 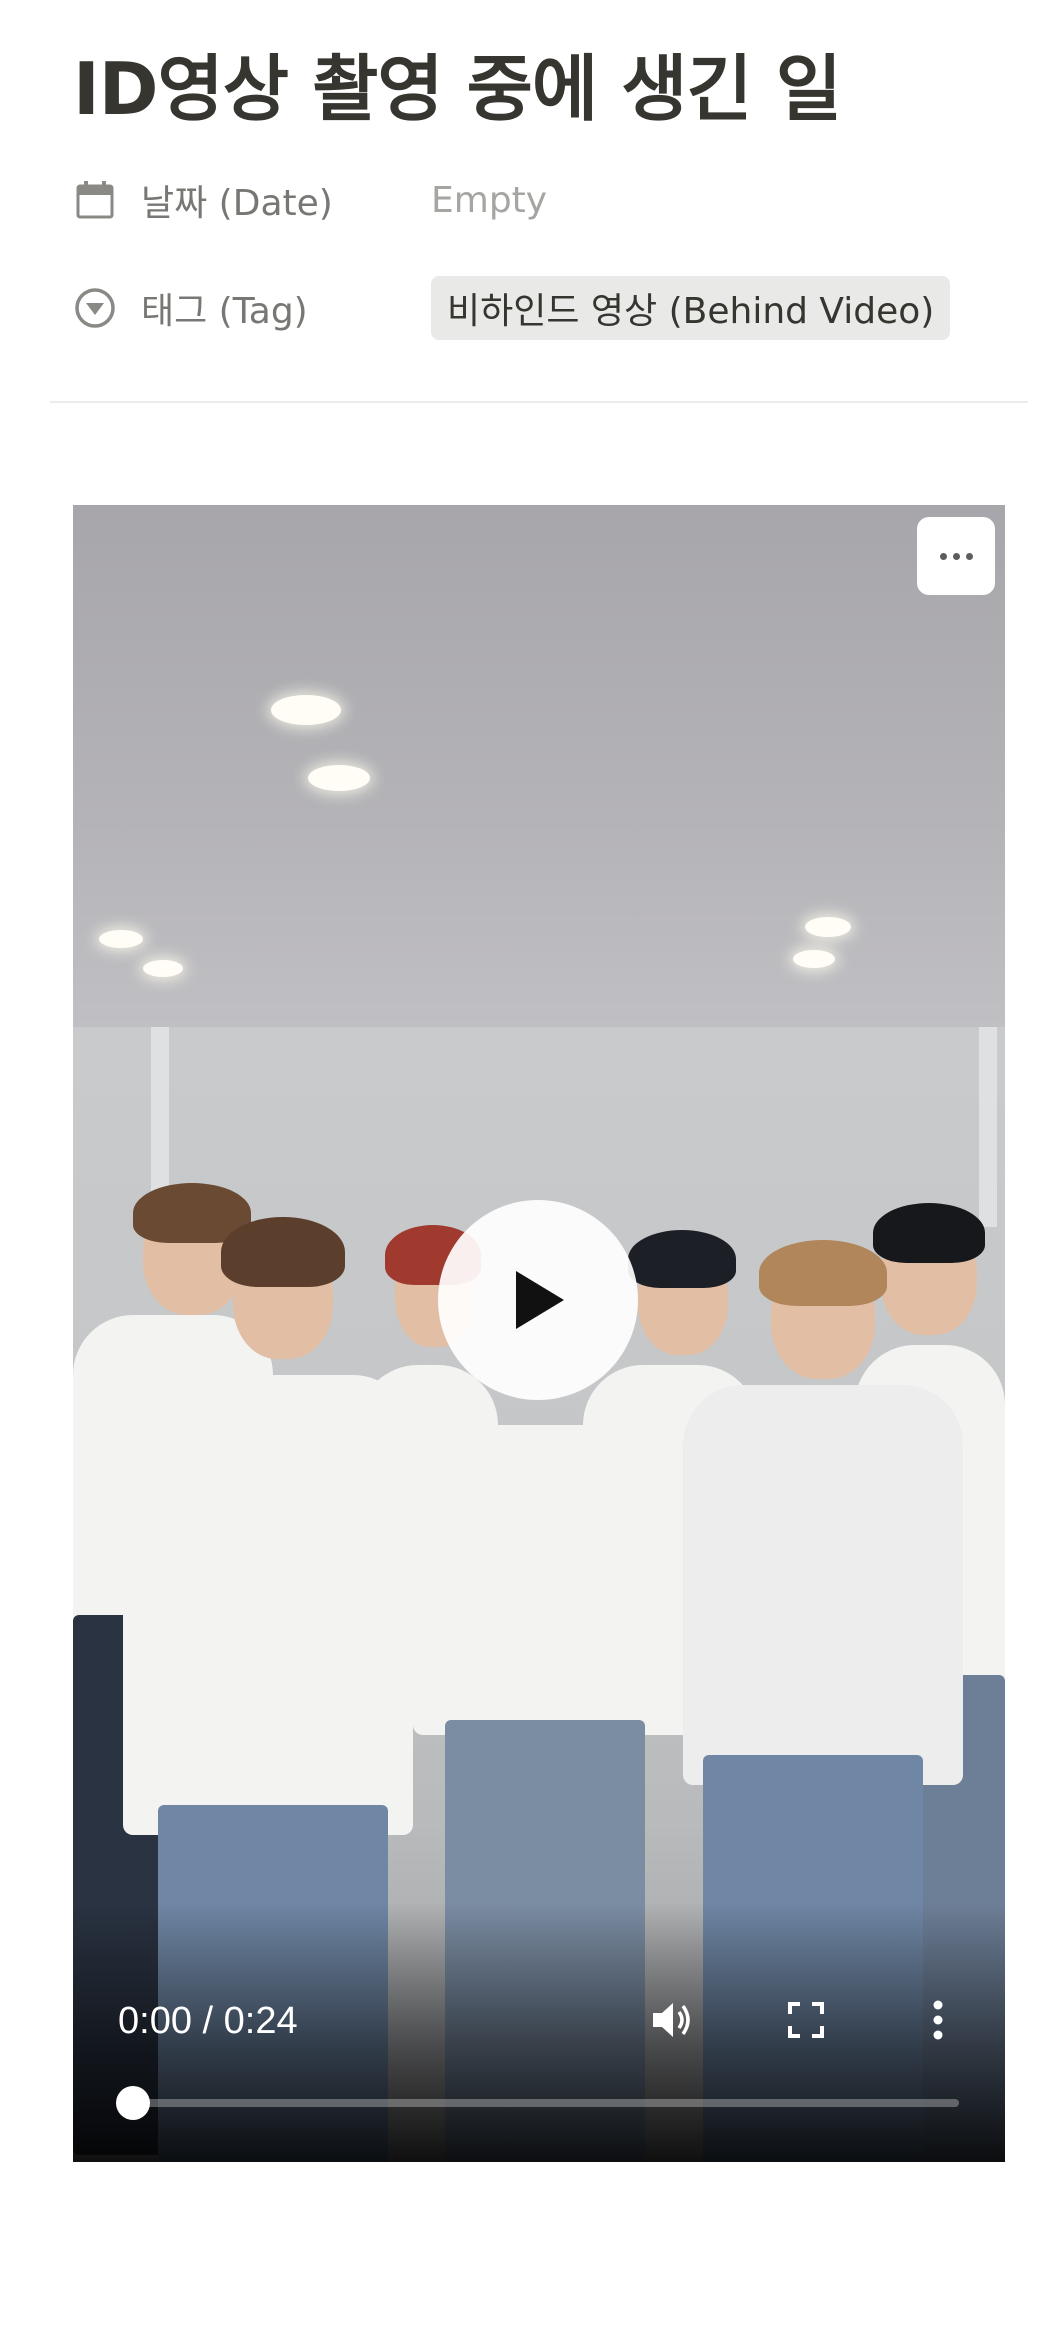 What do you see at coordinates (457, 82) in the screenshot?
I see `page-title: ID영상 촬영 중에 생긴 일` at bounding box center [457, 82].